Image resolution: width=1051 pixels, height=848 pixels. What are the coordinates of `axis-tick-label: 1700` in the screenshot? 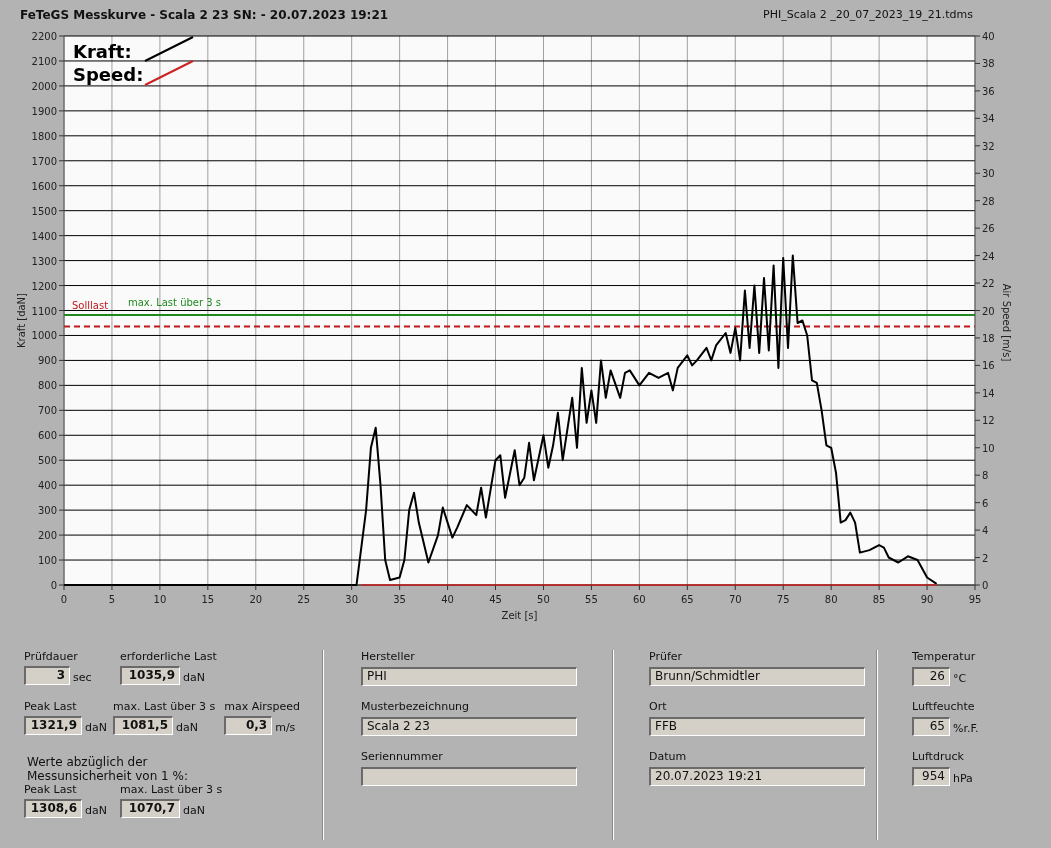 It's located at (44, 161).